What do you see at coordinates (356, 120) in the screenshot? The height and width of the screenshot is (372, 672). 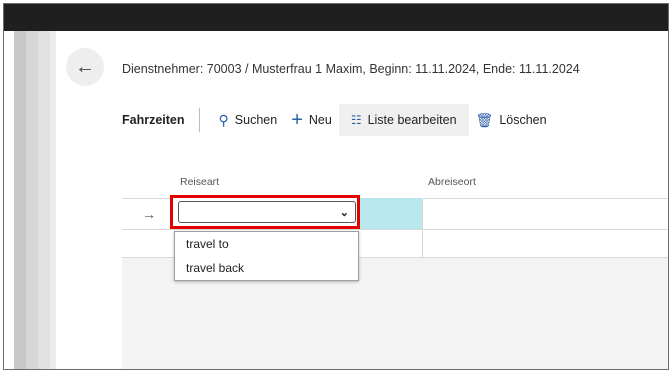 I see `edit-list-icon: ☷` at bounding box center [356, 120].